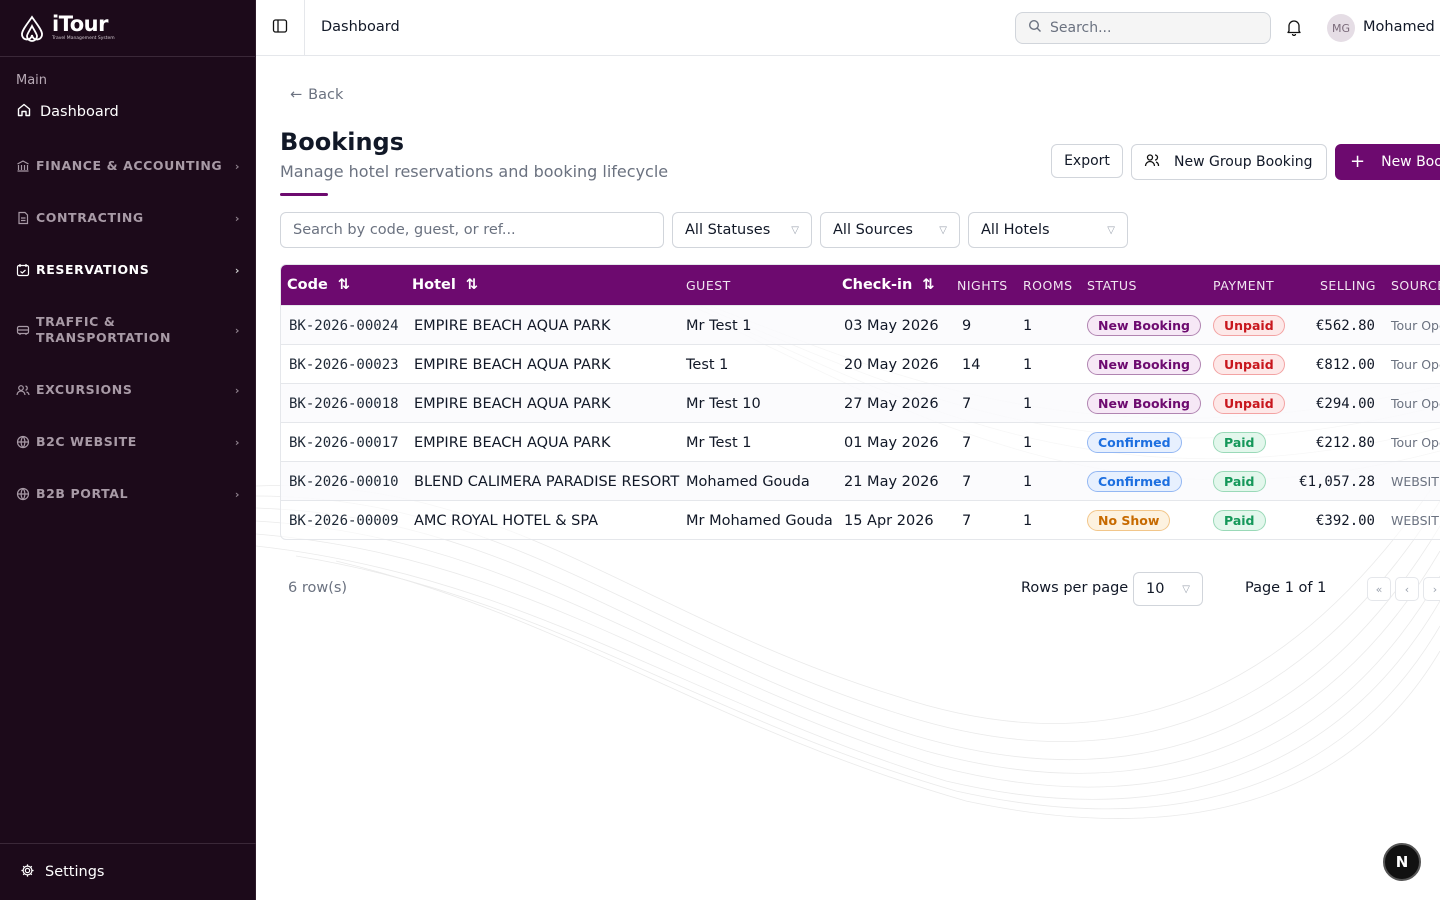  Describe the element at coordinates (1345, 325) in the screenshot. I see `cell-selling: €562.80` at that location.